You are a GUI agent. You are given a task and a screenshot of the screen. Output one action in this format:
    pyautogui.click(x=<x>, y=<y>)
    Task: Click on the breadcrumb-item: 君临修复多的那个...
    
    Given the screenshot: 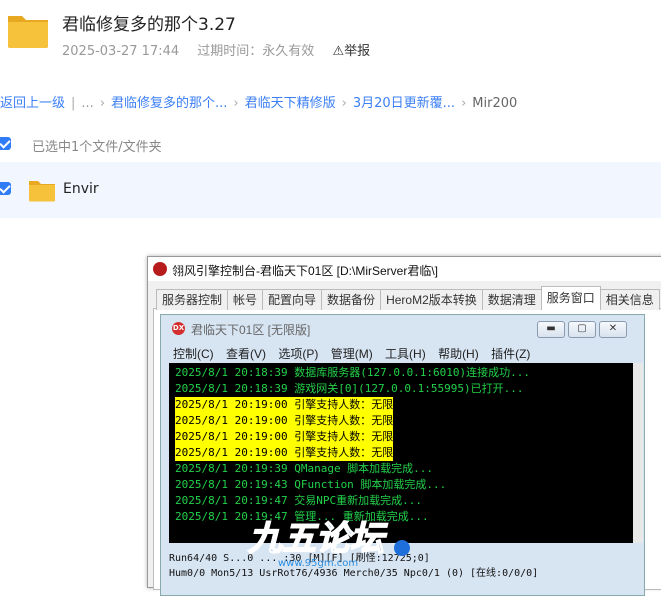 What is the action you would take?
    pyautogui.click(x=169, y=103)
    